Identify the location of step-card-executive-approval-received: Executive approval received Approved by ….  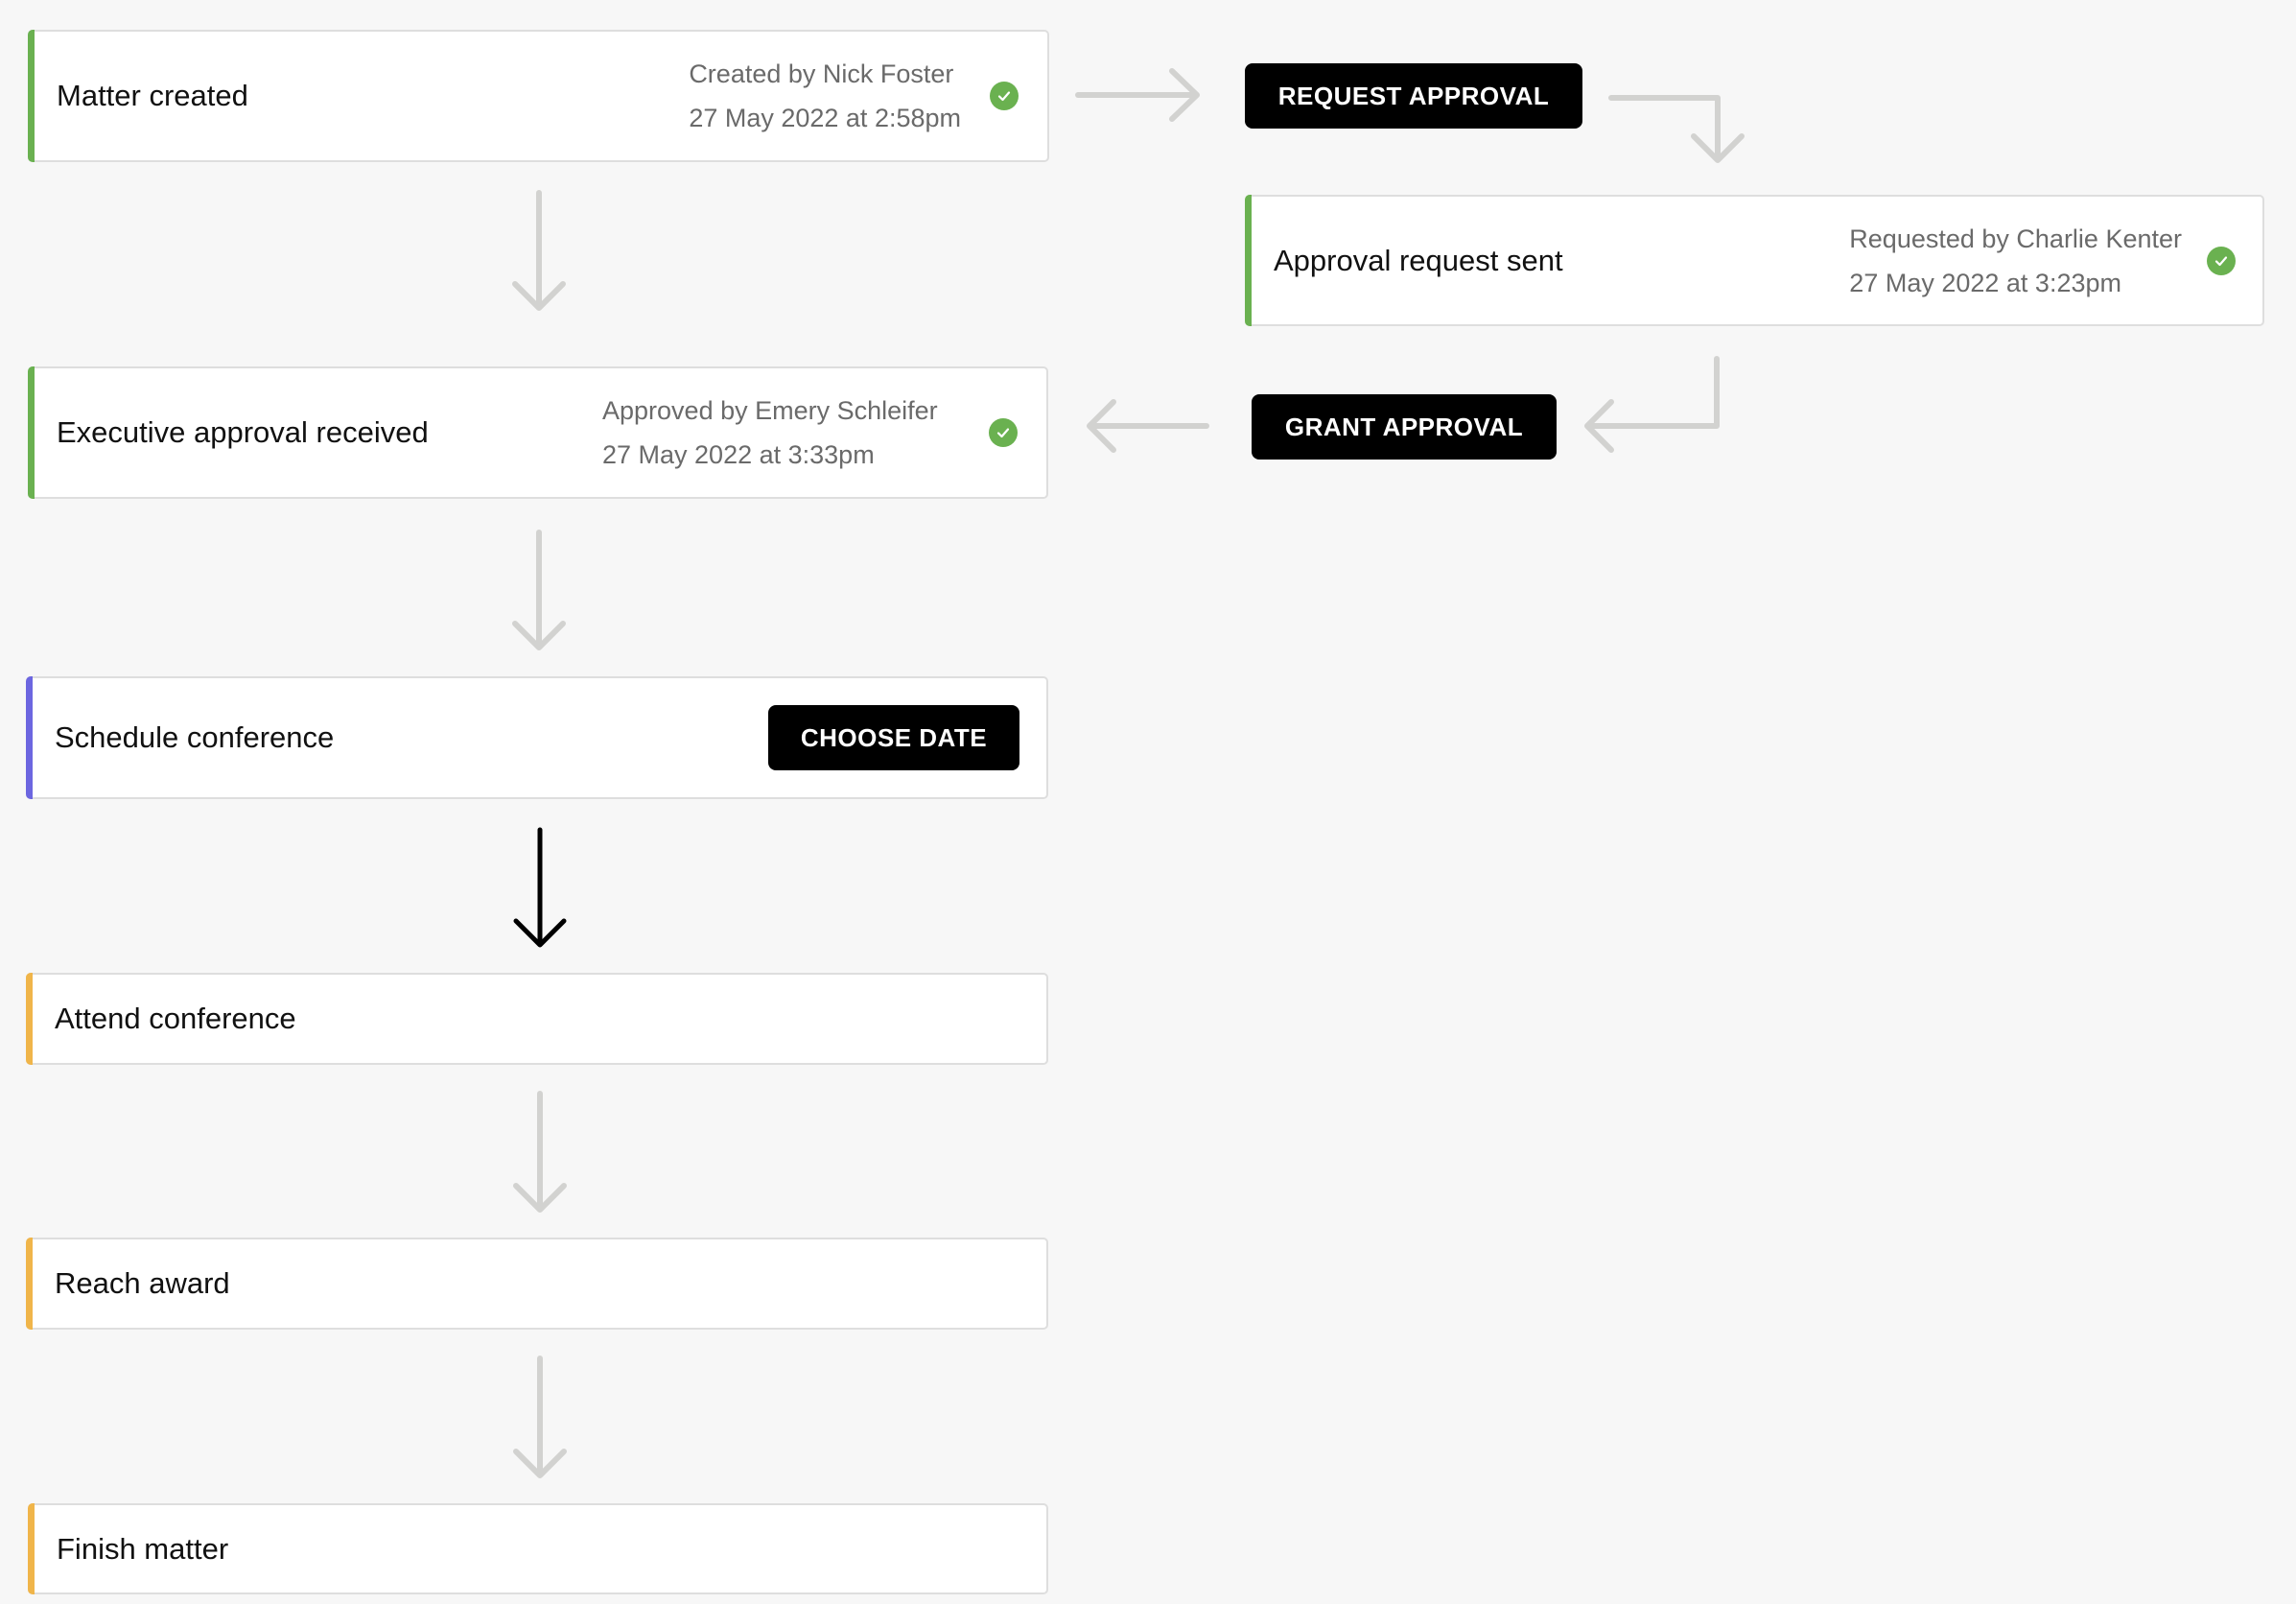
(538, 432).